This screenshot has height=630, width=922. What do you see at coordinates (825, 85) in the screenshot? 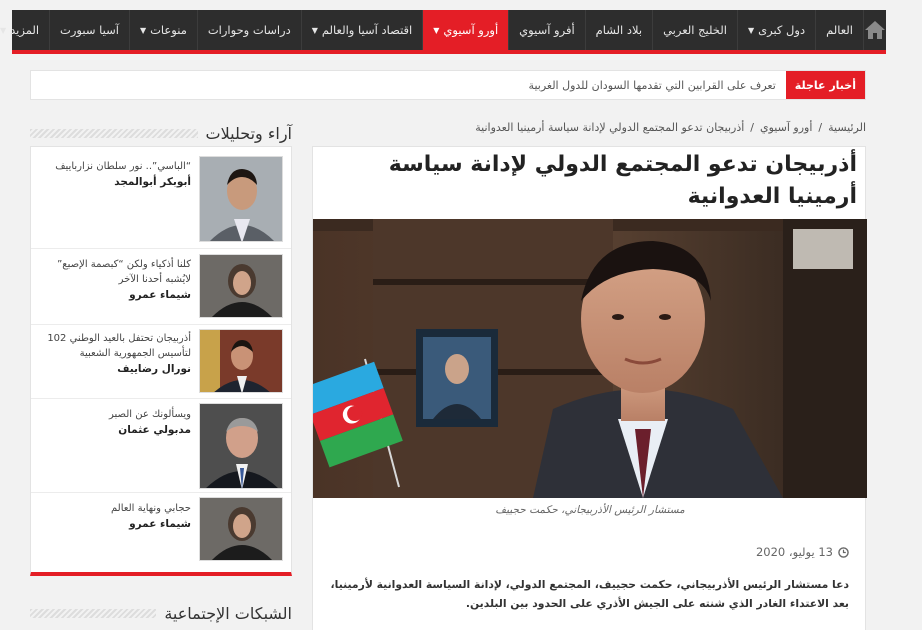
I see `breaking-news-tag: أخبار عاجلة` at bounding box center [825, 85].